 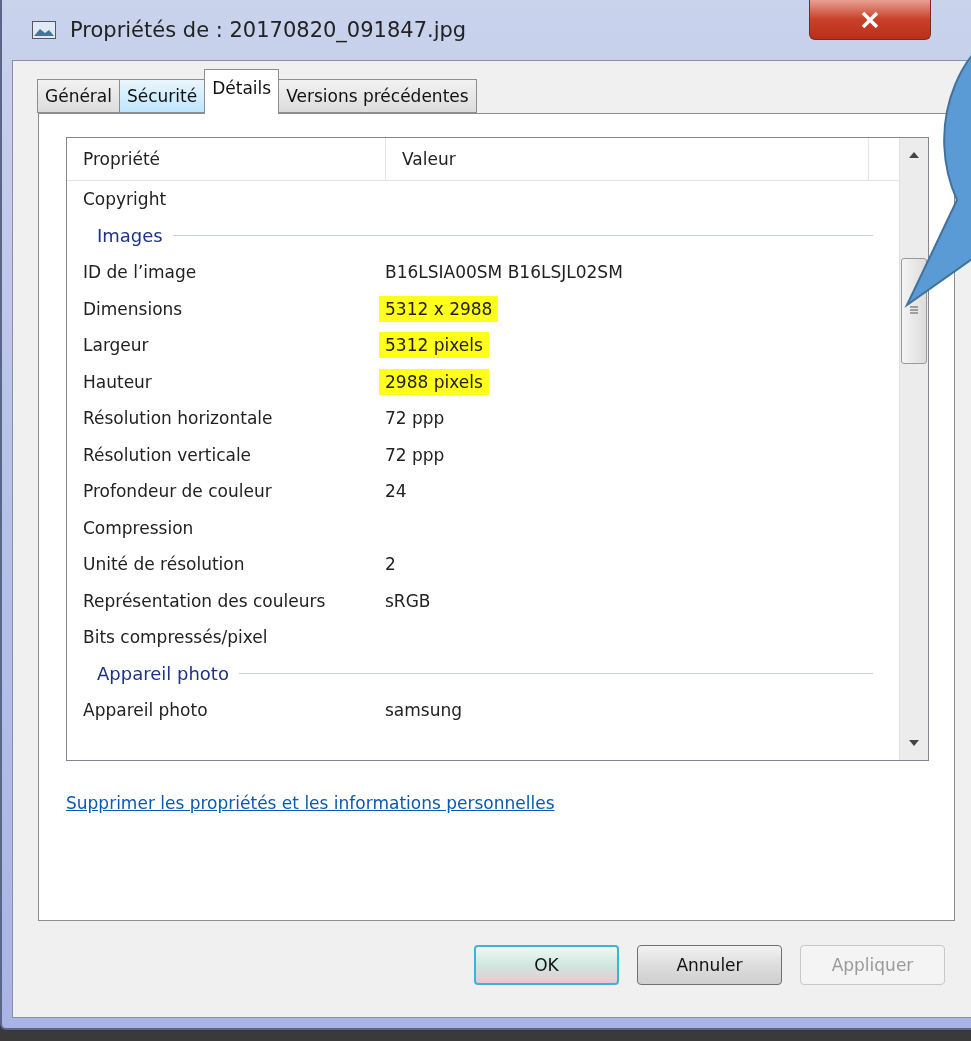 What do you see at coordinates (914, 743) in the screenshot?
I see `scroll-down-icon` at bounding box center [914, 743].